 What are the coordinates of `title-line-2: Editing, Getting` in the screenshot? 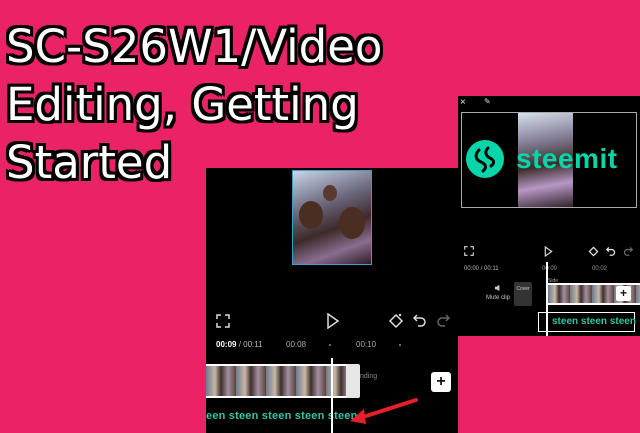 It's located at (182, 104).